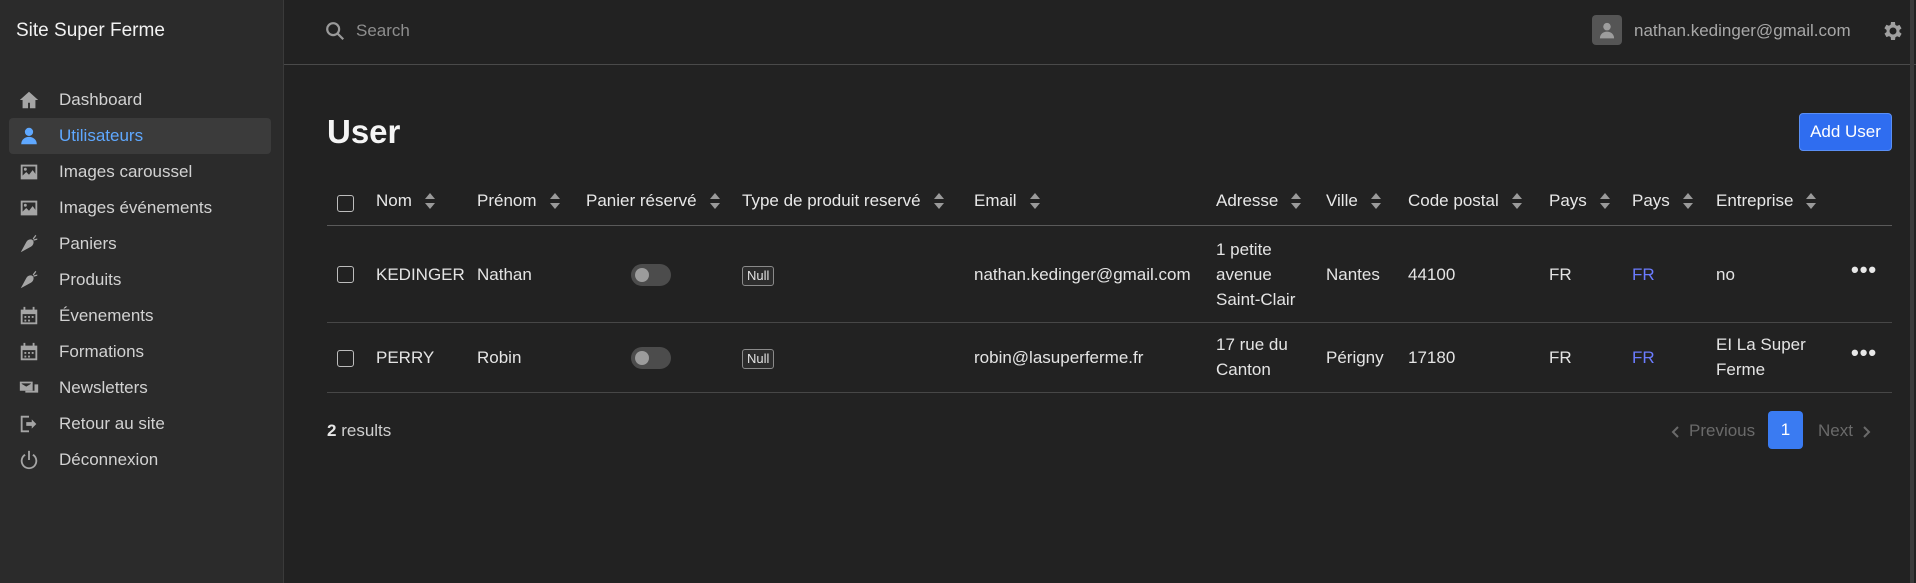  What do you see at coordinates (1892, 31) in the screenshot?
I see `gear-icon` at bounding box center [1892, 31].